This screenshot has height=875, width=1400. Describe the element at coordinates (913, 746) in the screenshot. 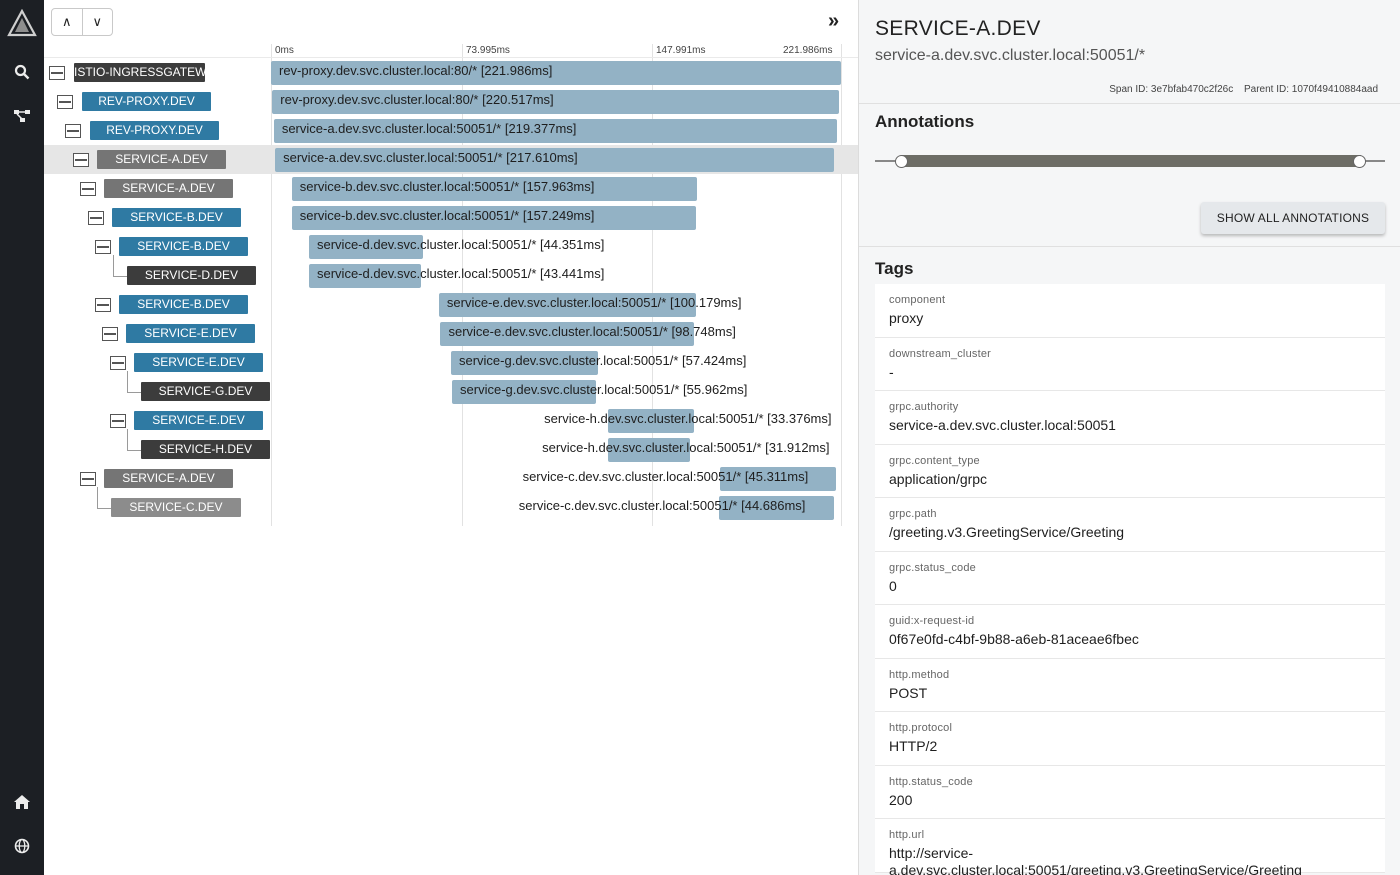

I see `tag-value: HTTP/2` at that location.